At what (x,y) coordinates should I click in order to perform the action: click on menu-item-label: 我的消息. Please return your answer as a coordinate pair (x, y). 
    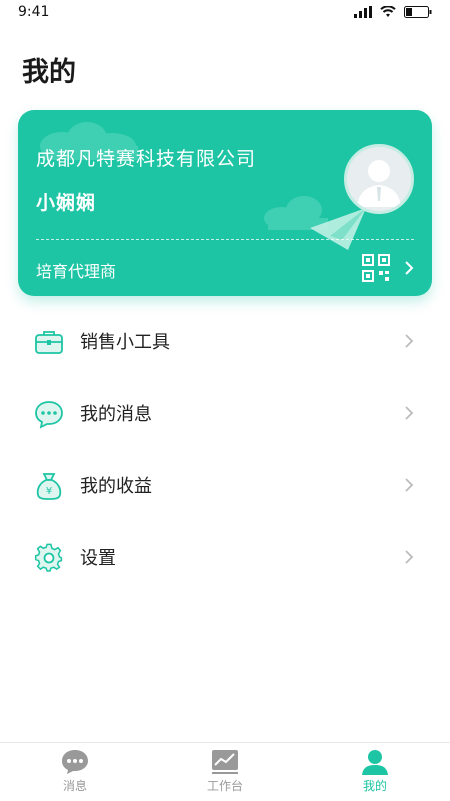
    Looking at the image, I should click on (116, 414).